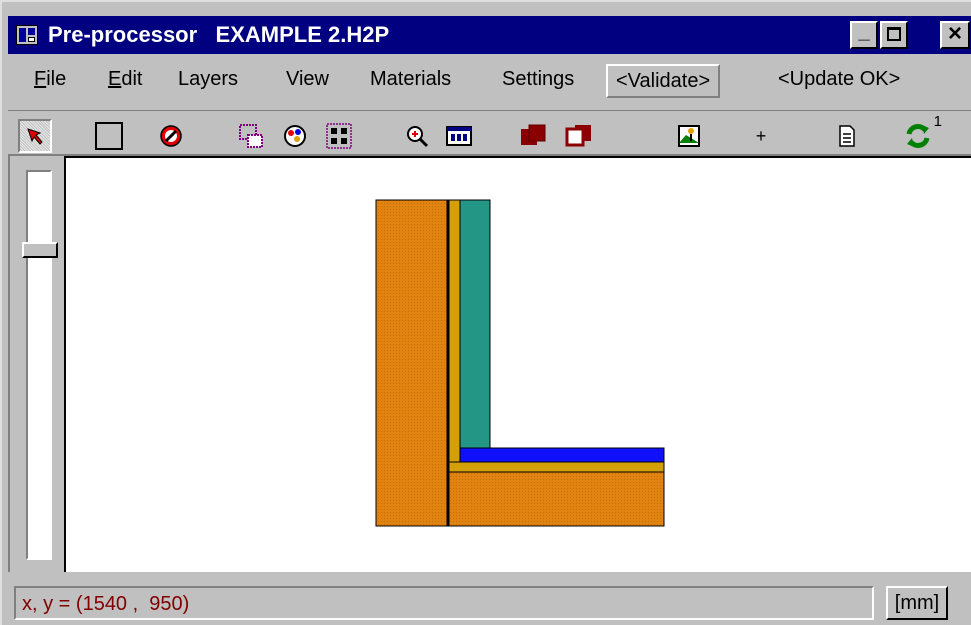 Image resolution: width=971 pixels, height=625 pixels. I want to click on menu-view: View, so click(307, 79).